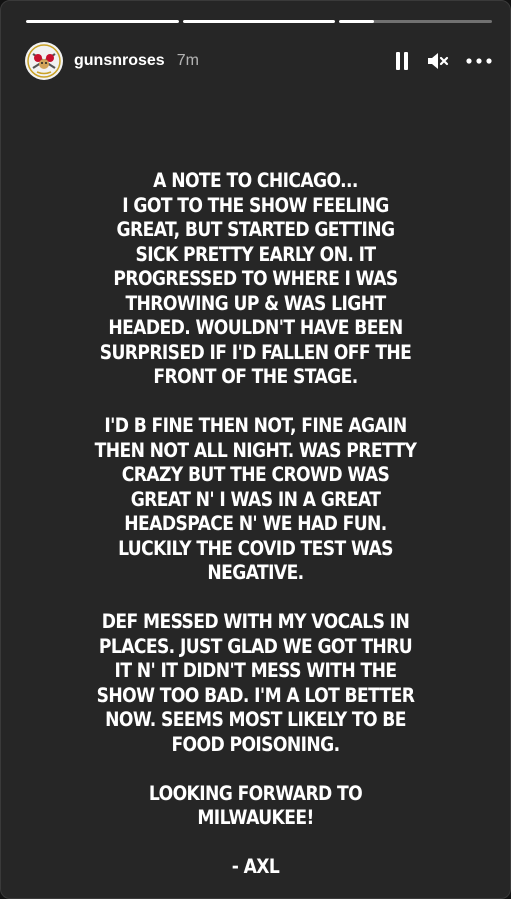 The height and width of the screenshot is (899, 511). What do you see at coordinates (255, 805) in the screenshot?
I see `note-paragraph: LOOKING FORWARD TO MILWAUKEE!` at bounding box center [255, 805].